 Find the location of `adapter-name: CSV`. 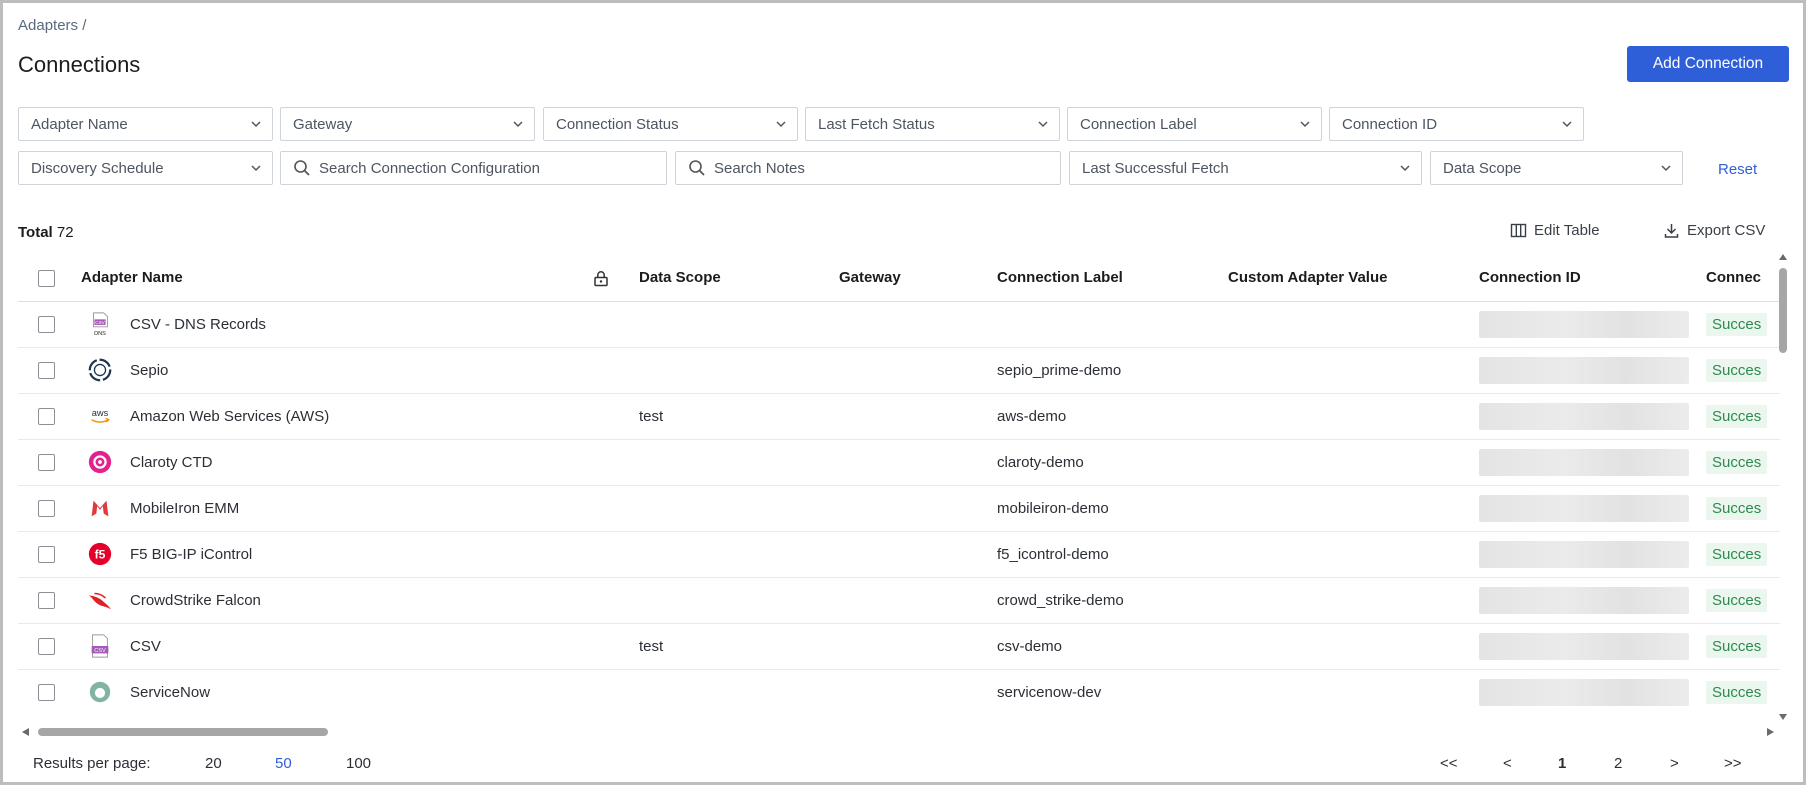

adapter-name: CSV is located at coordinates (145, 646).